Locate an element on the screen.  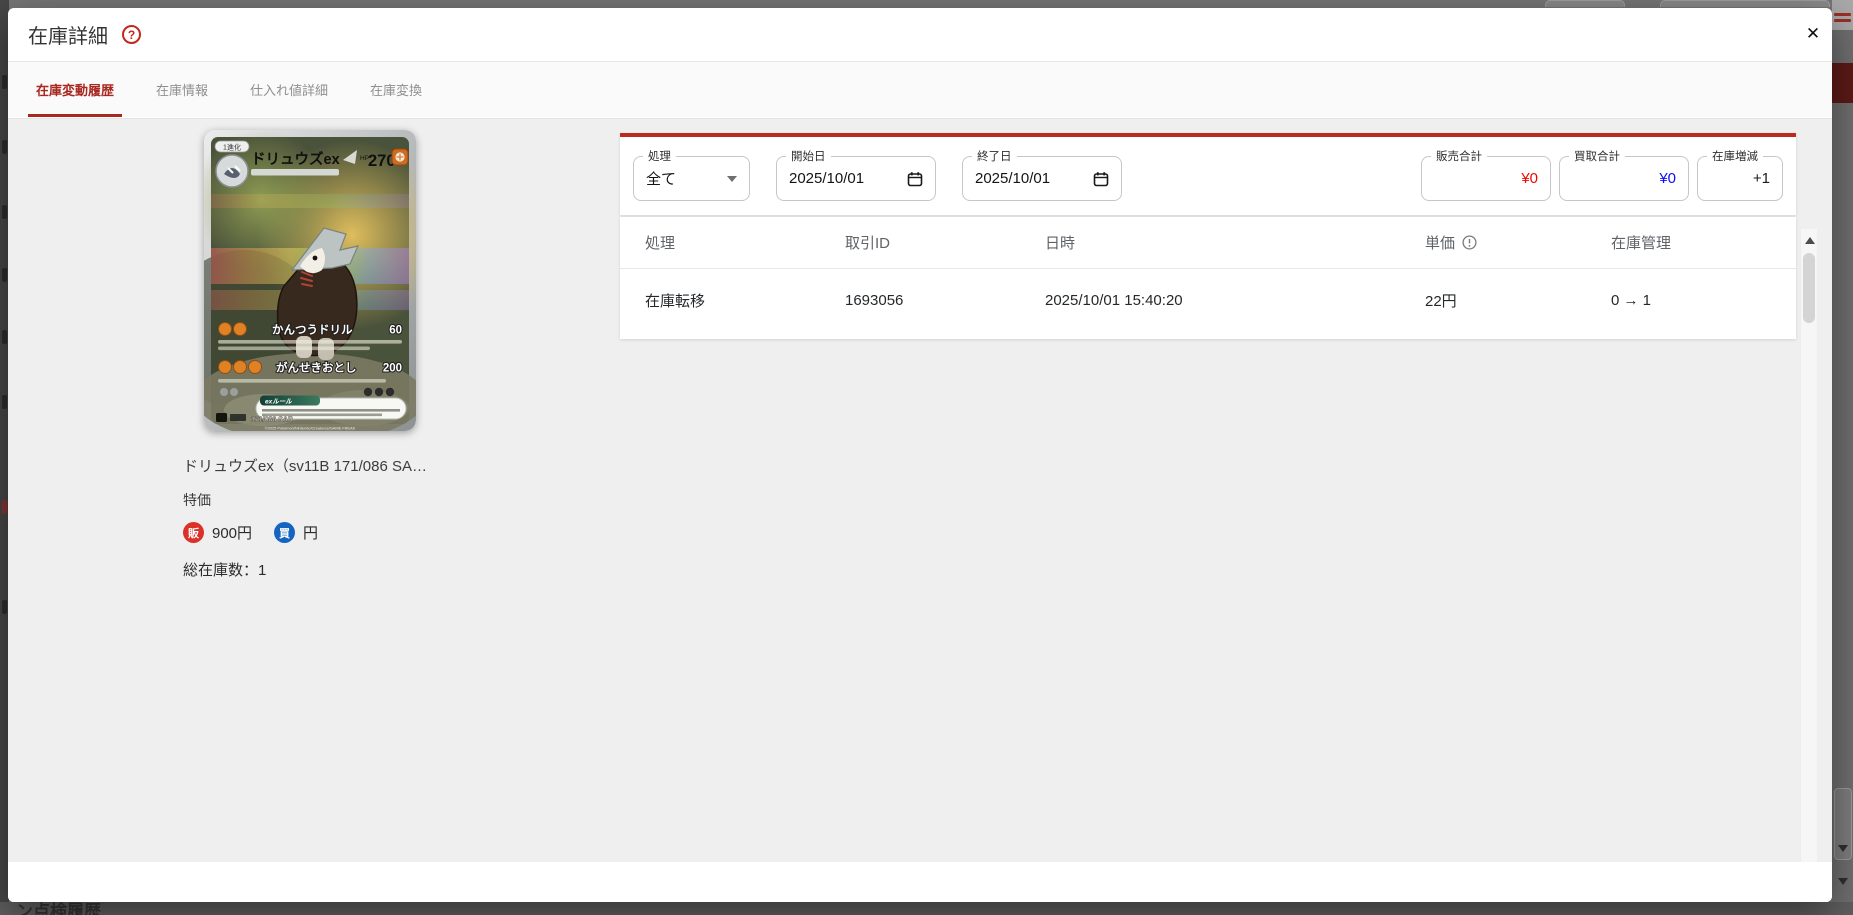
close-icon: ✕ is located at coordinates (1813, 34).